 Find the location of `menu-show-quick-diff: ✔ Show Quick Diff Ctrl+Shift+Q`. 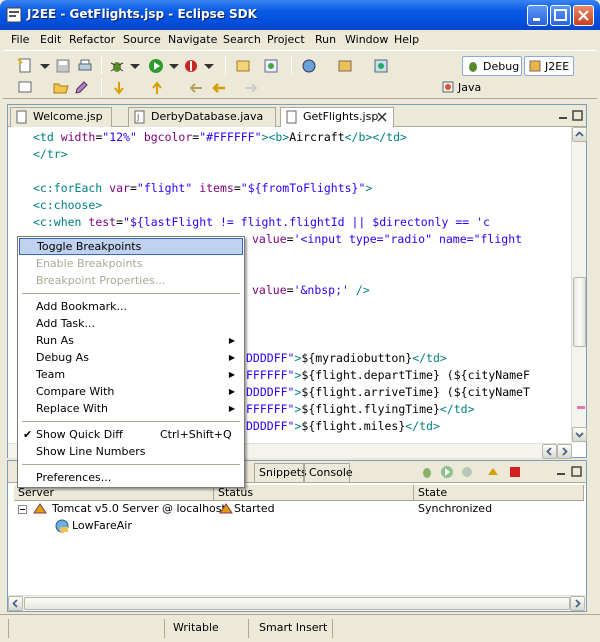

menu-show-quick-diff: ✔ Show Quick Diff Ctrl+Shift+Q is located at coordinates (131, 434).